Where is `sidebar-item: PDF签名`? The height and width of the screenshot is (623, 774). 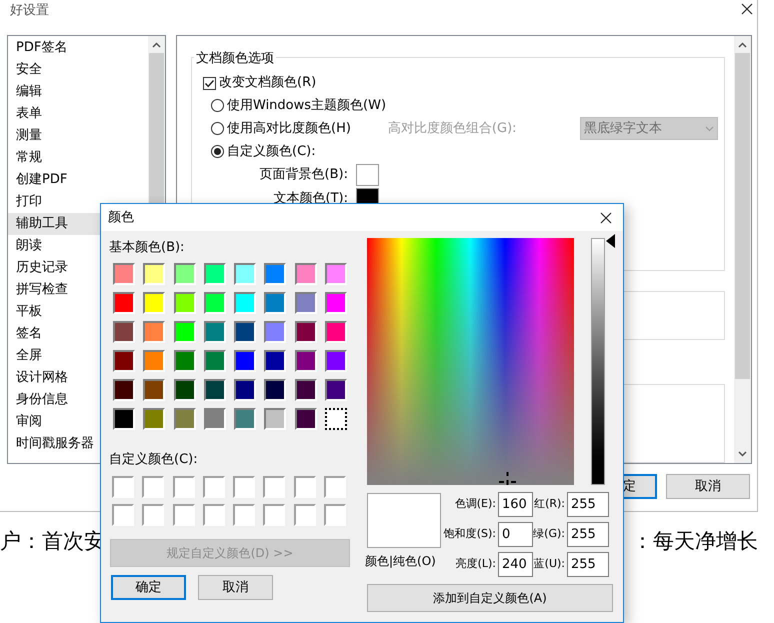
sidebar-item: PDF签名 is located at coordinates (78, 48).